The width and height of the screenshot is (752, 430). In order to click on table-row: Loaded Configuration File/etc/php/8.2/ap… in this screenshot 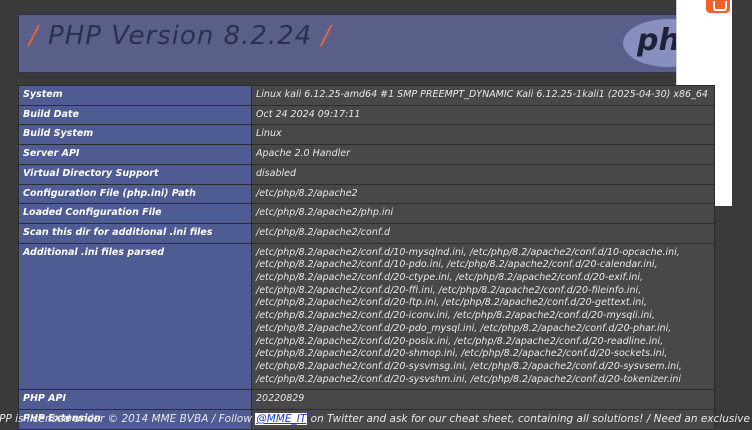, I will do `click(366, 213)`.